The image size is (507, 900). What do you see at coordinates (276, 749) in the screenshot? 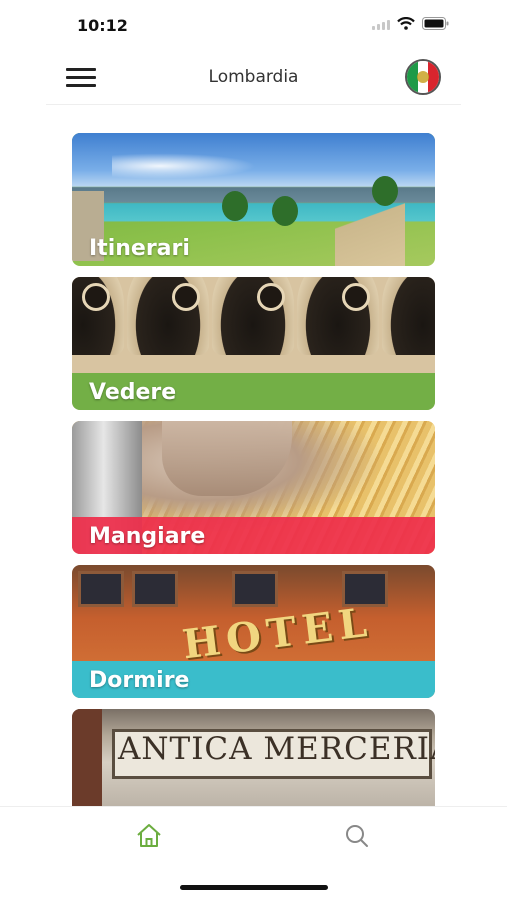
I see `shop-sign-text: ANTICA MERCERIA` at bounding box center [276, 749].